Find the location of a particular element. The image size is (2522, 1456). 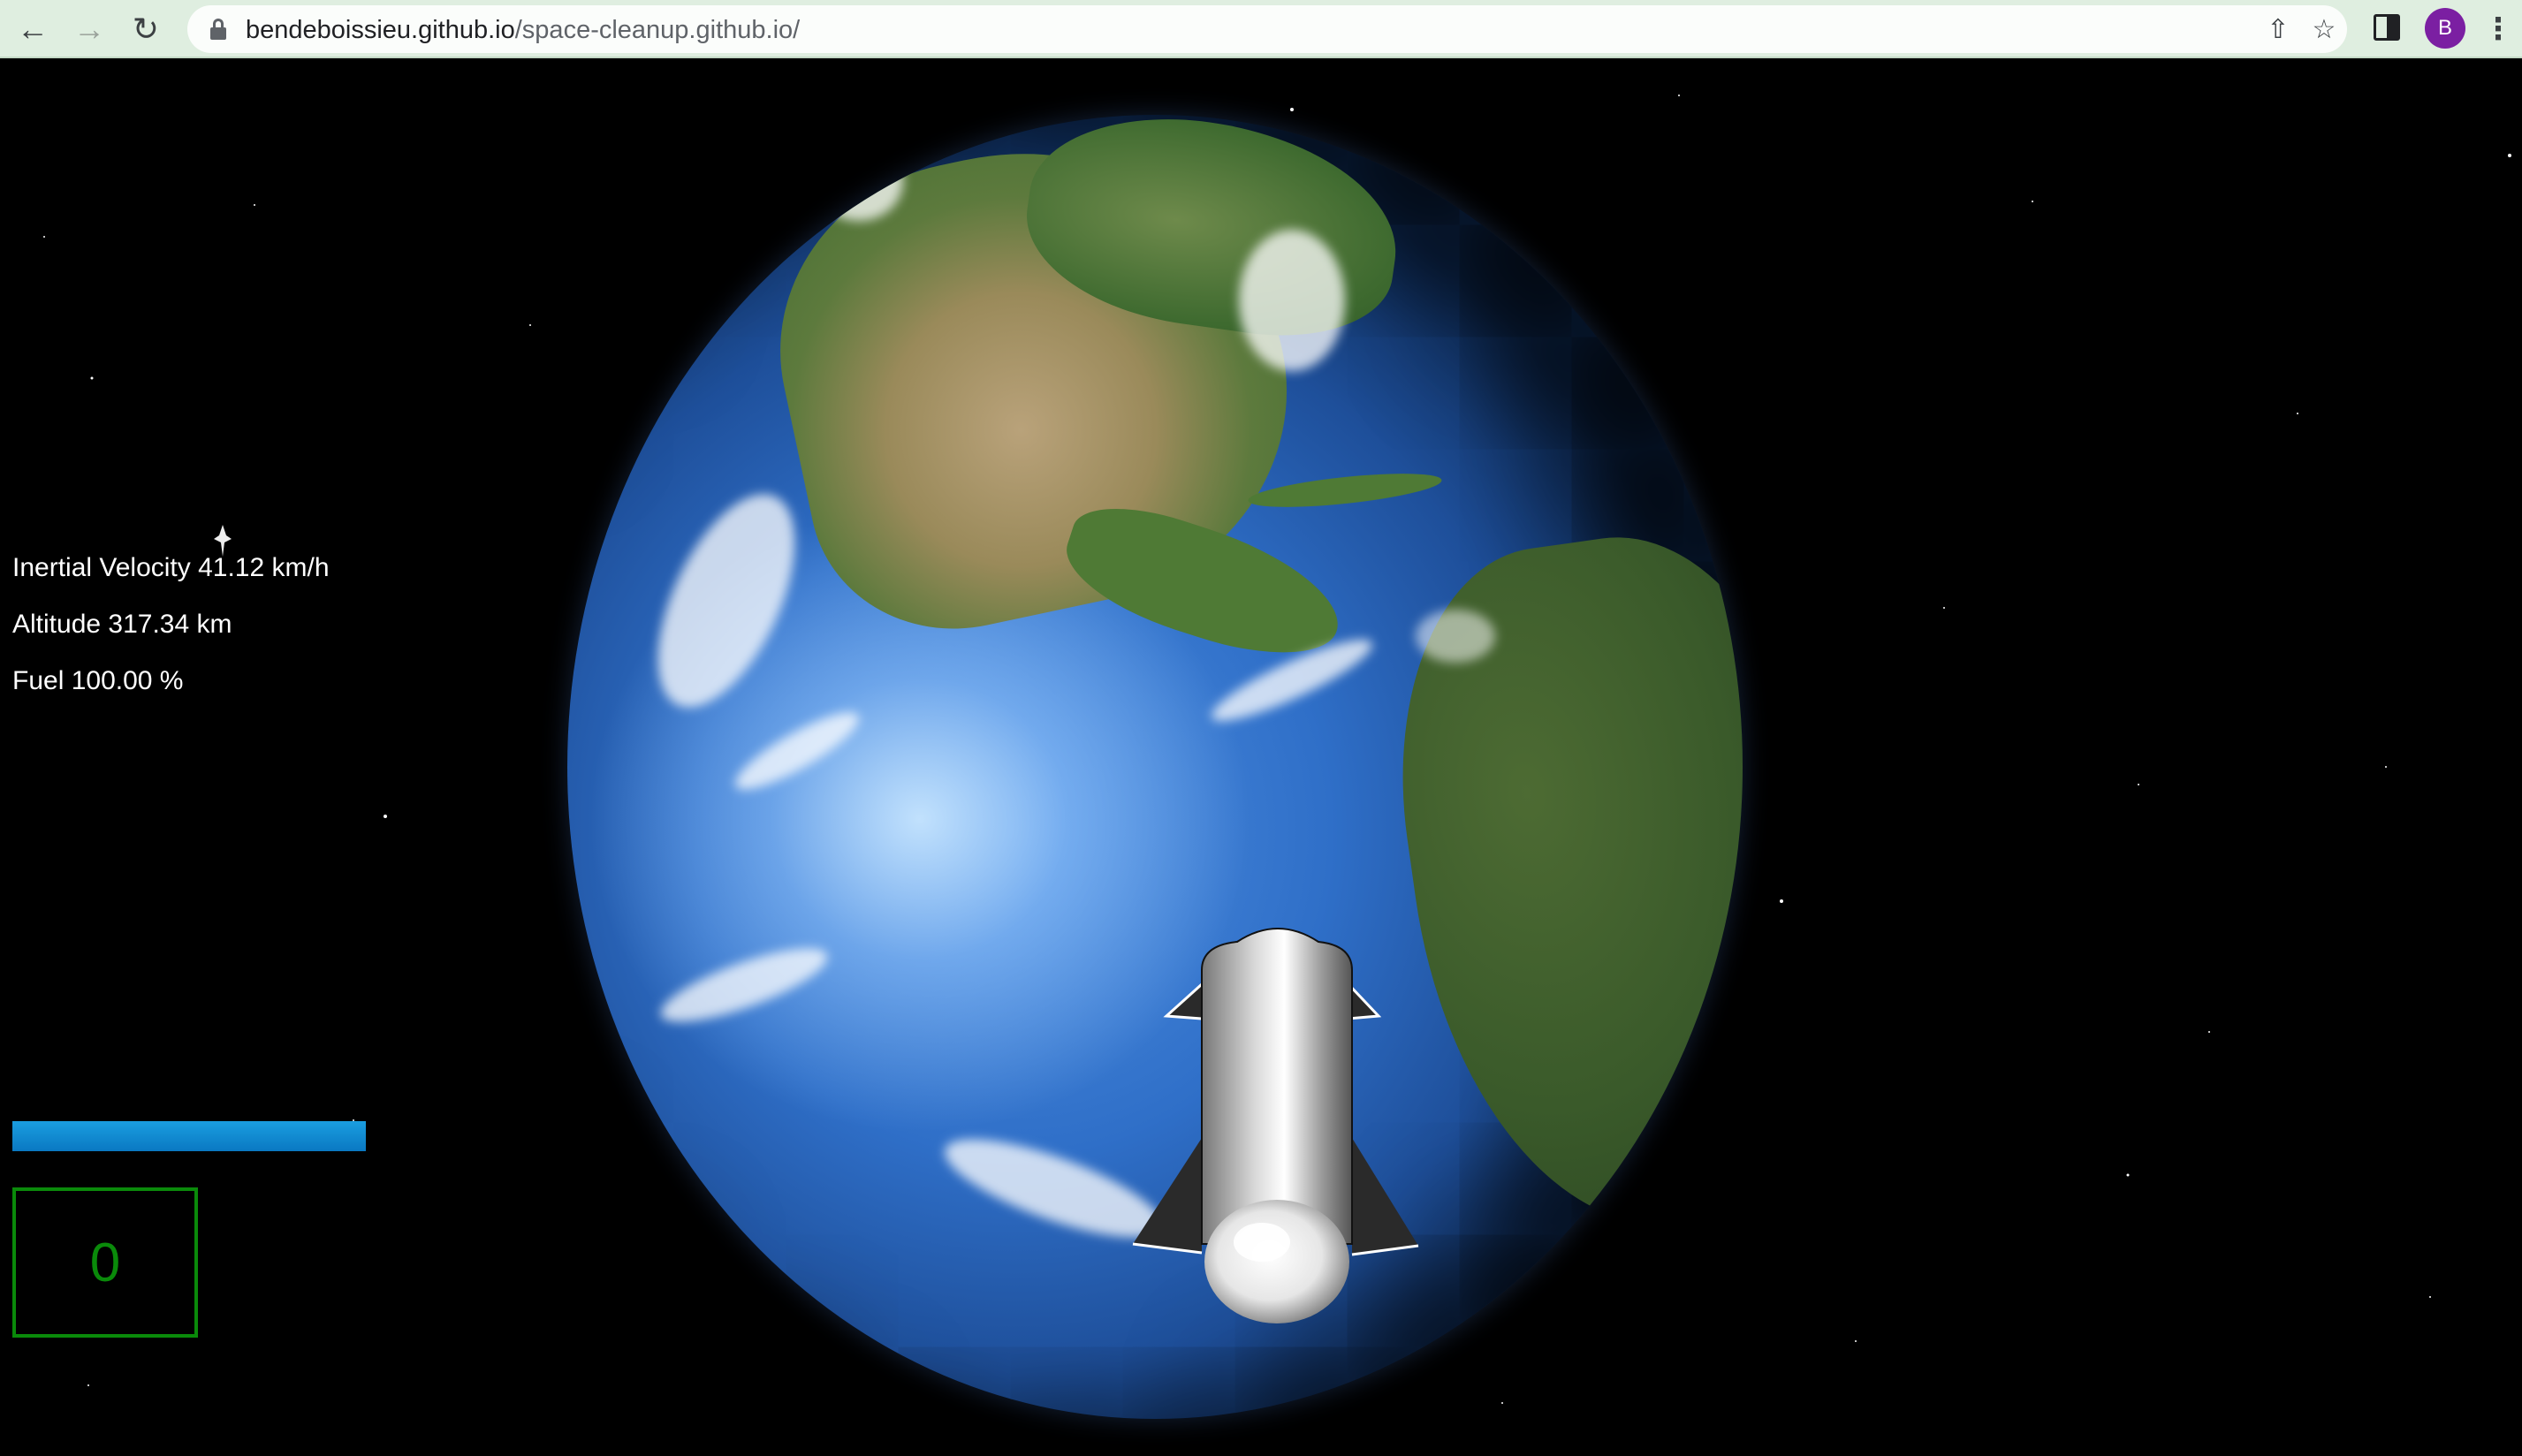

score-value: 0 is located at coordinates (105, 1262).